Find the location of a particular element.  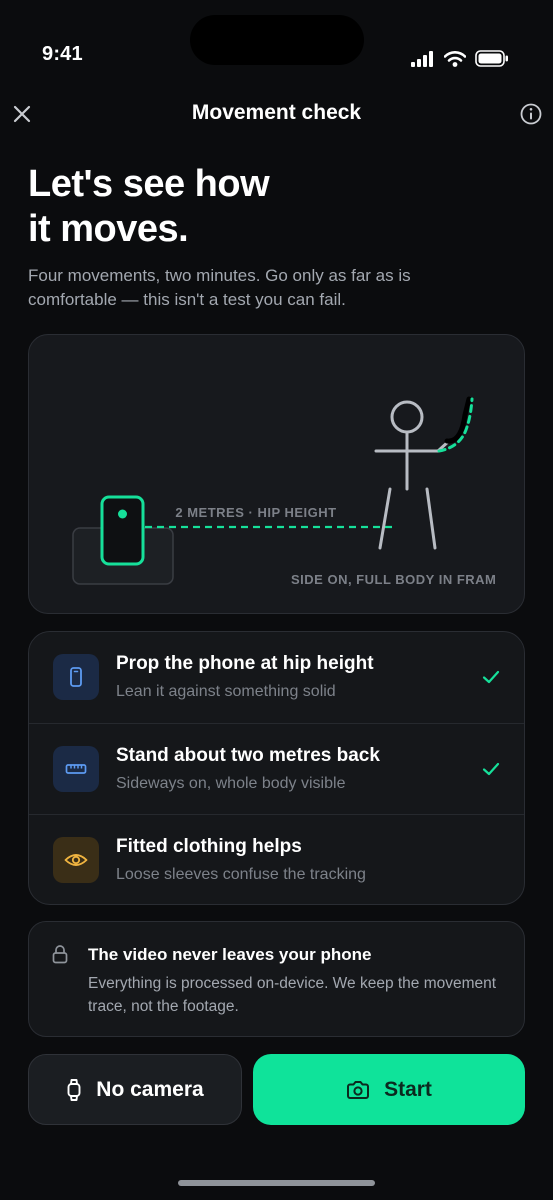

step-subtitle: Loose sleeves confuse the tracking is located at coordinates (241, 874).